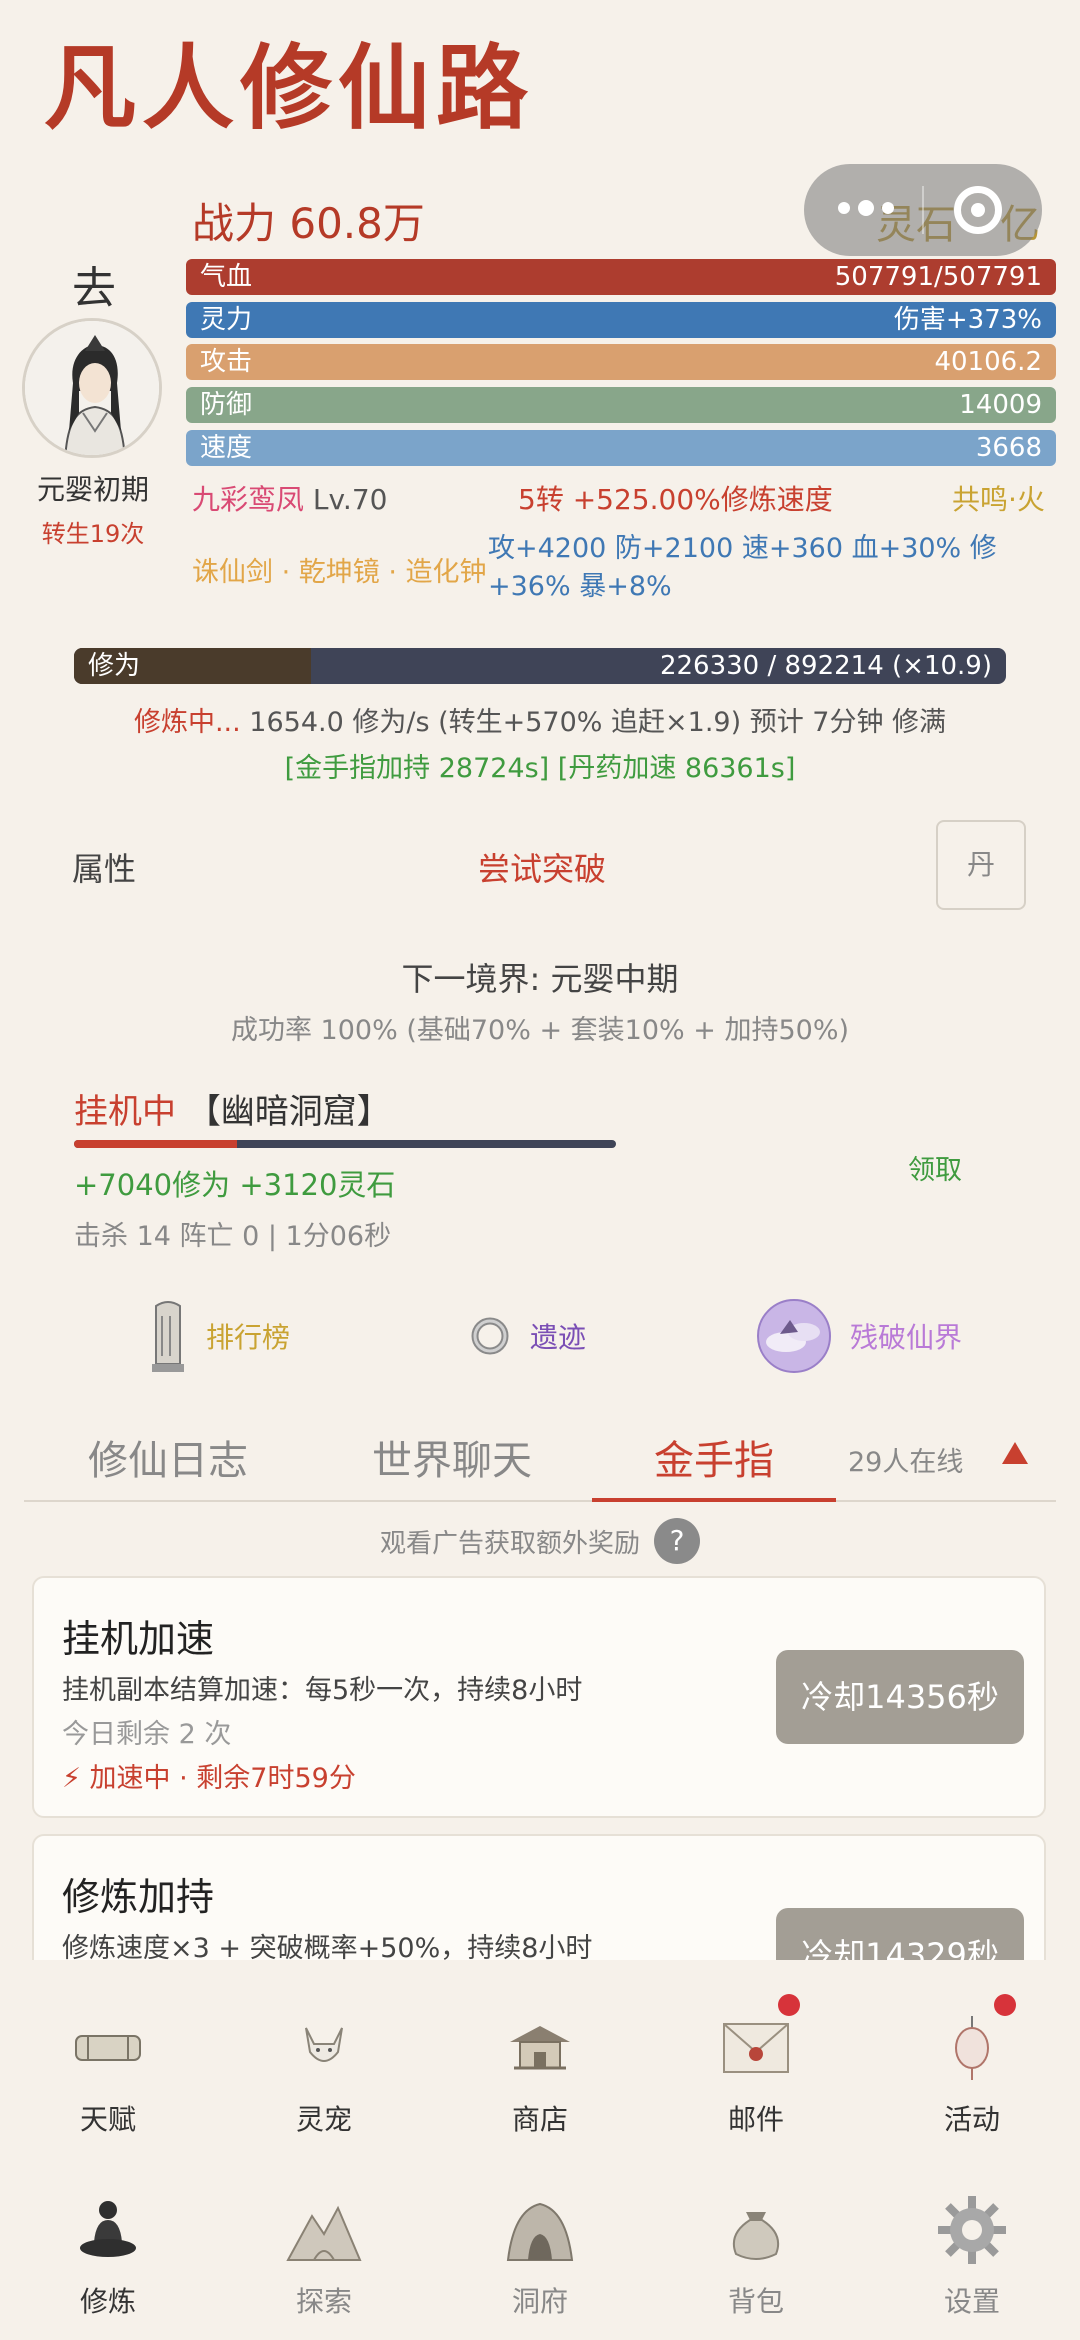  I want to click on cultivation-bar: 修为 226330 / 892214 (×10.9), so click(540, 666).